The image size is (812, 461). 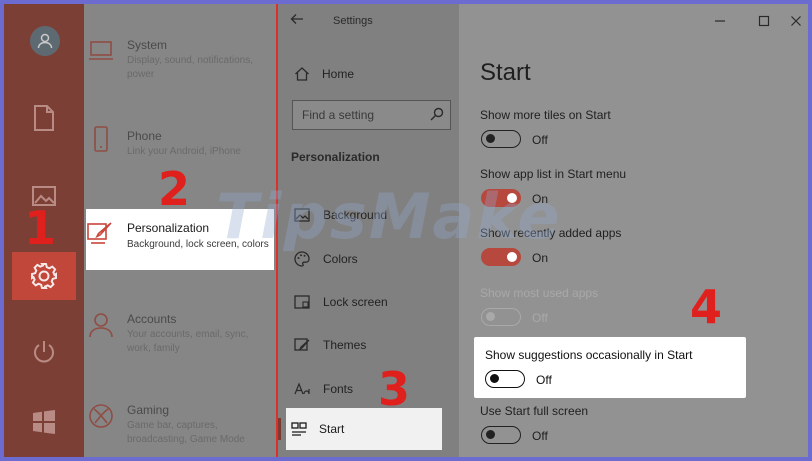 I want to click on lock-screen-icon, so click(x=302, y=302).